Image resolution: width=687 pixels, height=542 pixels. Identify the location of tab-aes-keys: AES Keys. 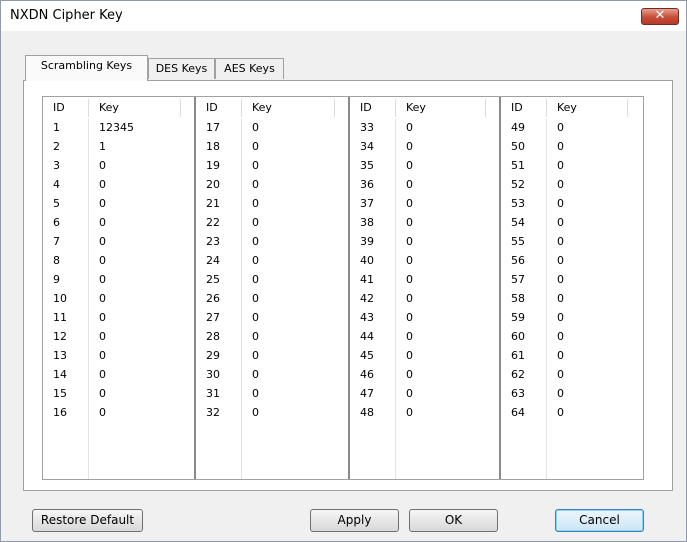
(249, 68).